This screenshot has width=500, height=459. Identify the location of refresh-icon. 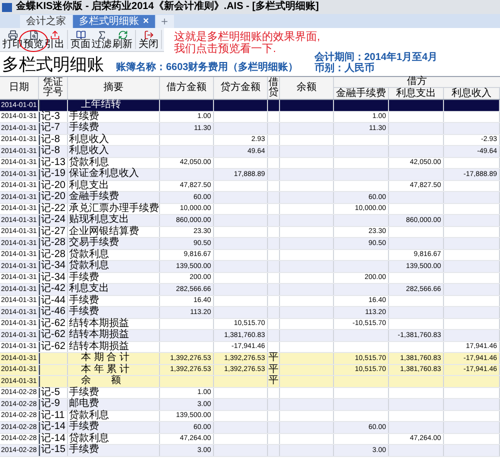
(123, 35).